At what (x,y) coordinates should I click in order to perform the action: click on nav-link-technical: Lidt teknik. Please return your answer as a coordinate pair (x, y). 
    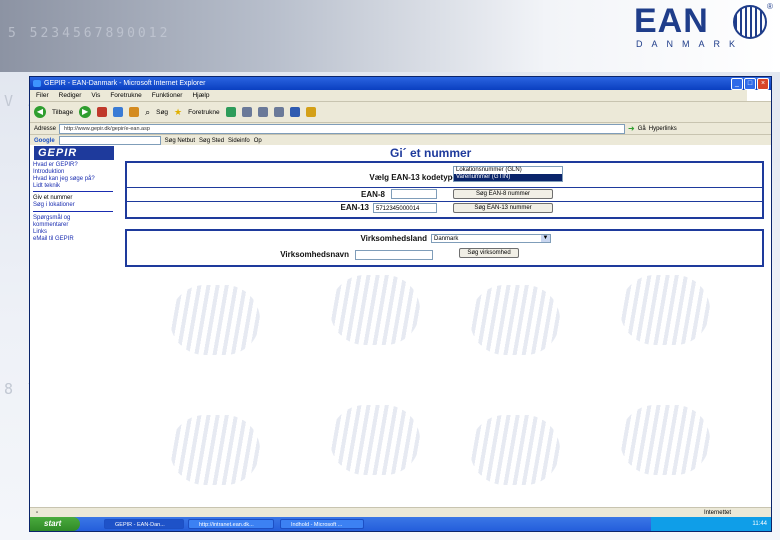
    Looking at the image, I should click on (46, 186).